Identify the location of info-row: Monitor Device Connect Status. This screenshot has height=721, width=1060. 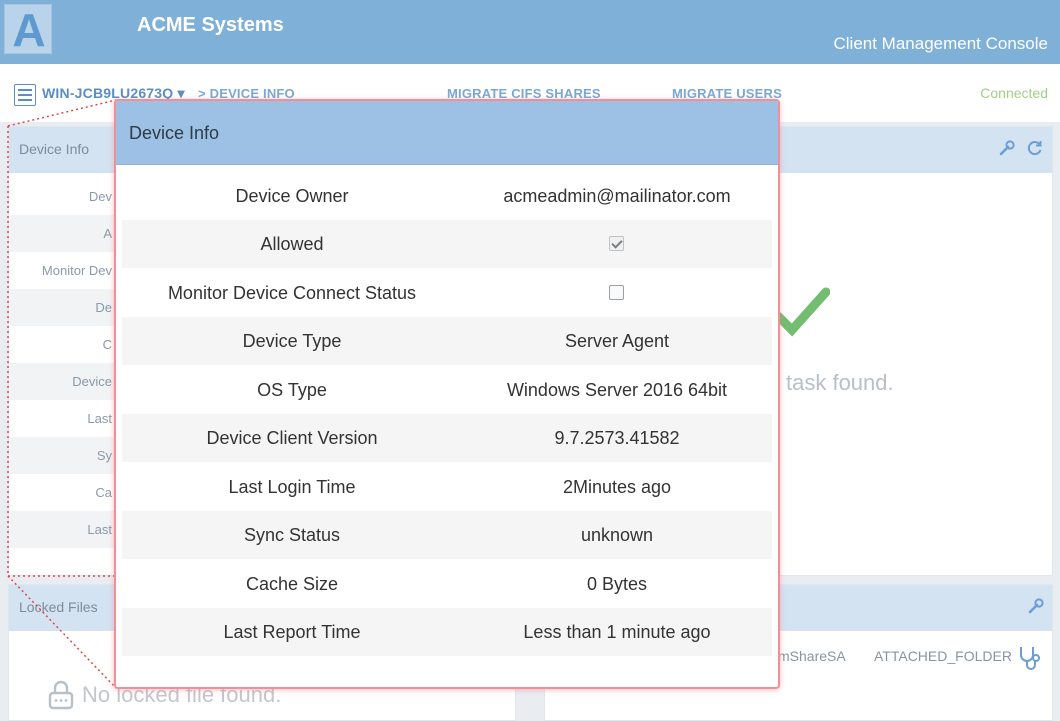
(447, 293).